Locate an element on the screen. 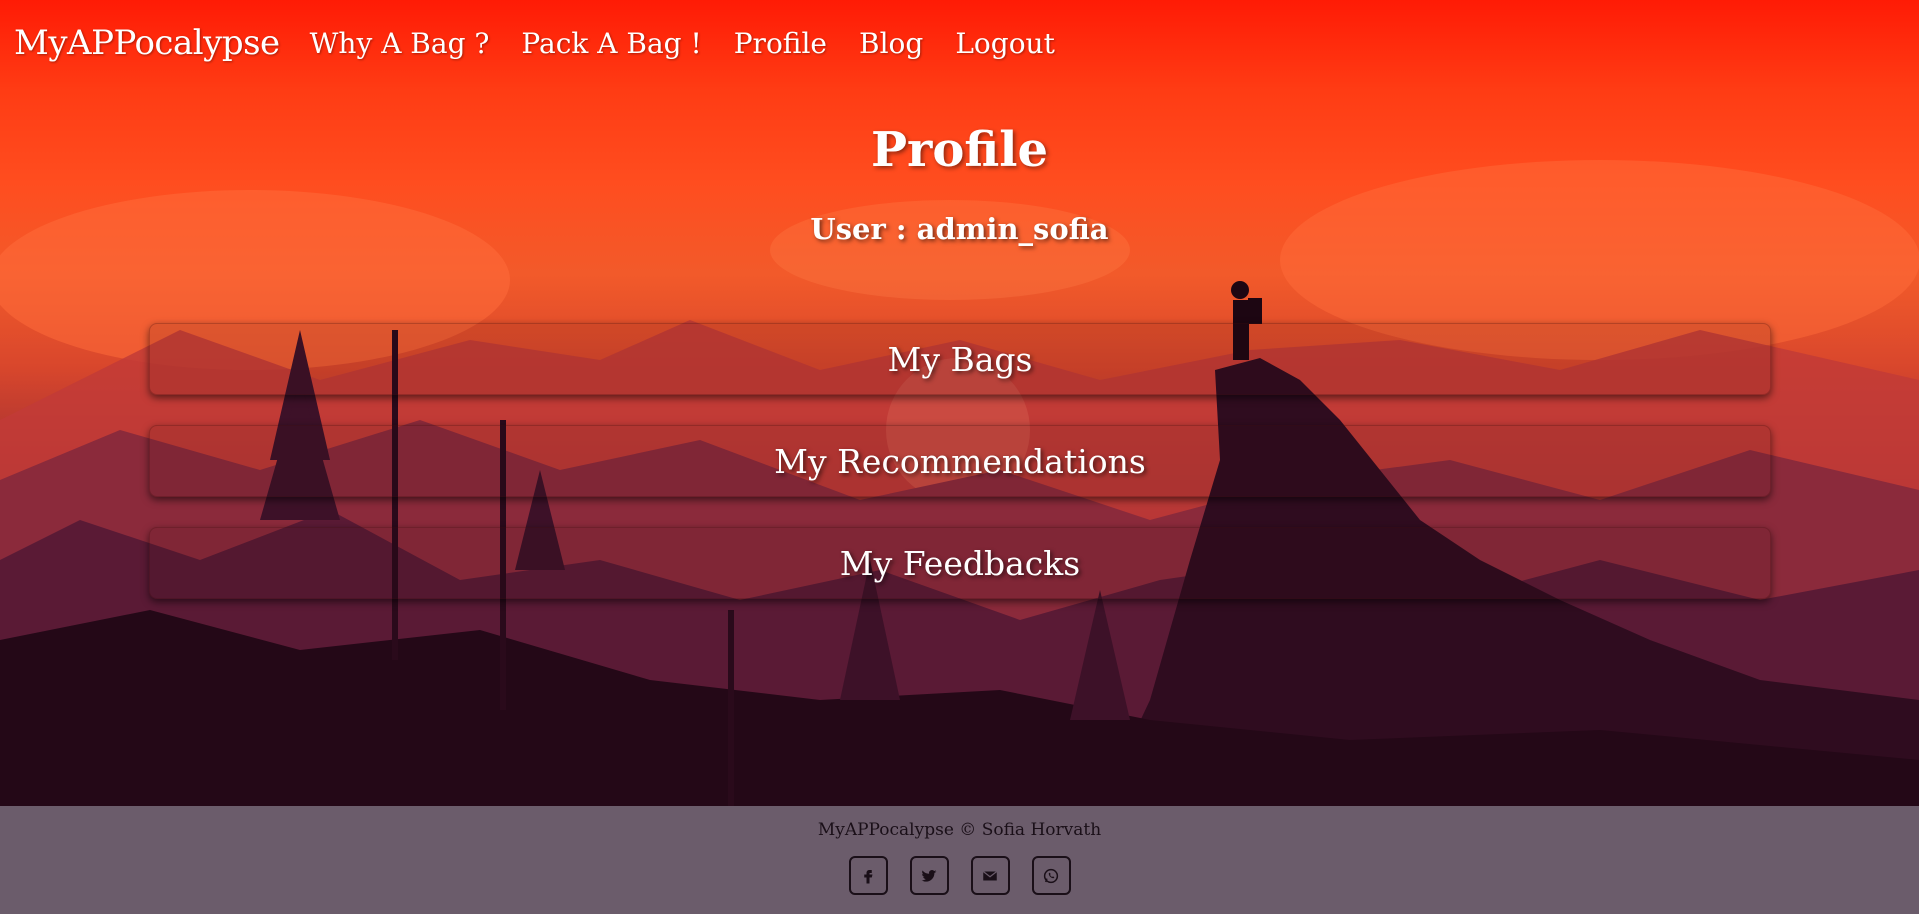 This screenshot has height=914, width=1919. social-links is located at coordinates (959, 875).